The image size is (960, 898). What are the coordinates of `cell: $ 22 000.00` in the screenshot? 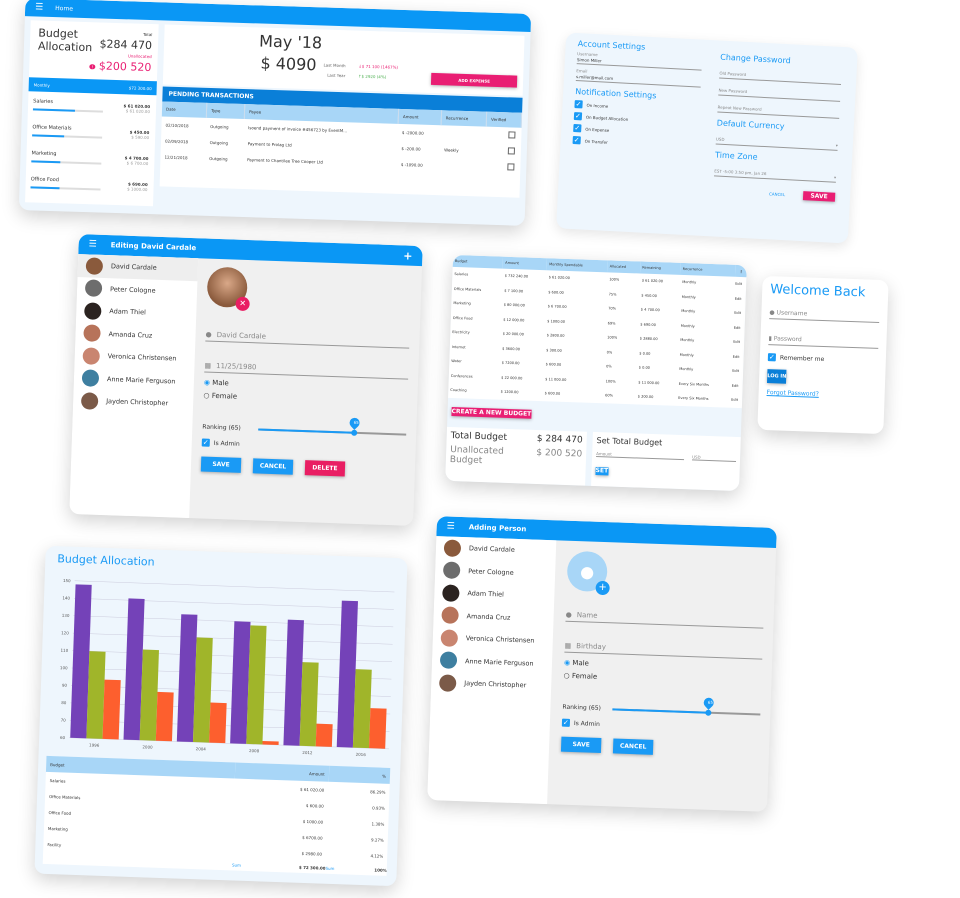 It's located at (512, 378).